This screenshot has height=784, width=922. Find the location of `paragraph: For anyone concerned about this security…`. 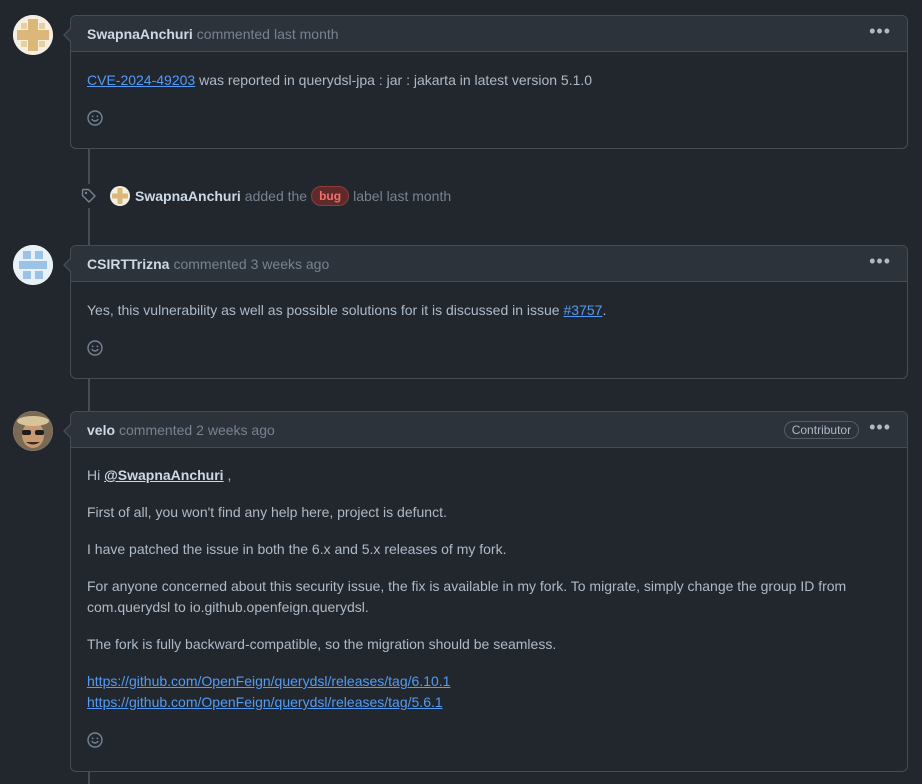

paragraph: For anyone concerned about this security… is located at coordinates (467, 596).